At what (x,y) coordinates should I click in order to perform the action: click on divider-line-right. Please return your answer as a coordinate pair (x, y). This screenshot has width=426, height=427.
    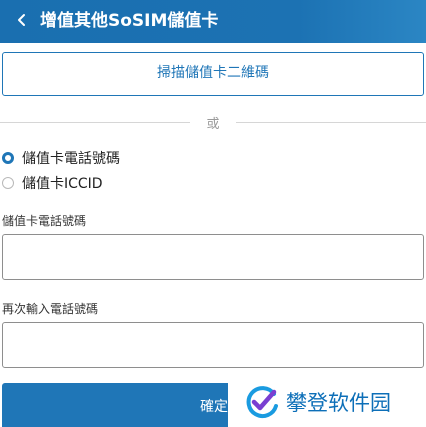
    Looking at the image, I should click on (331, 122).